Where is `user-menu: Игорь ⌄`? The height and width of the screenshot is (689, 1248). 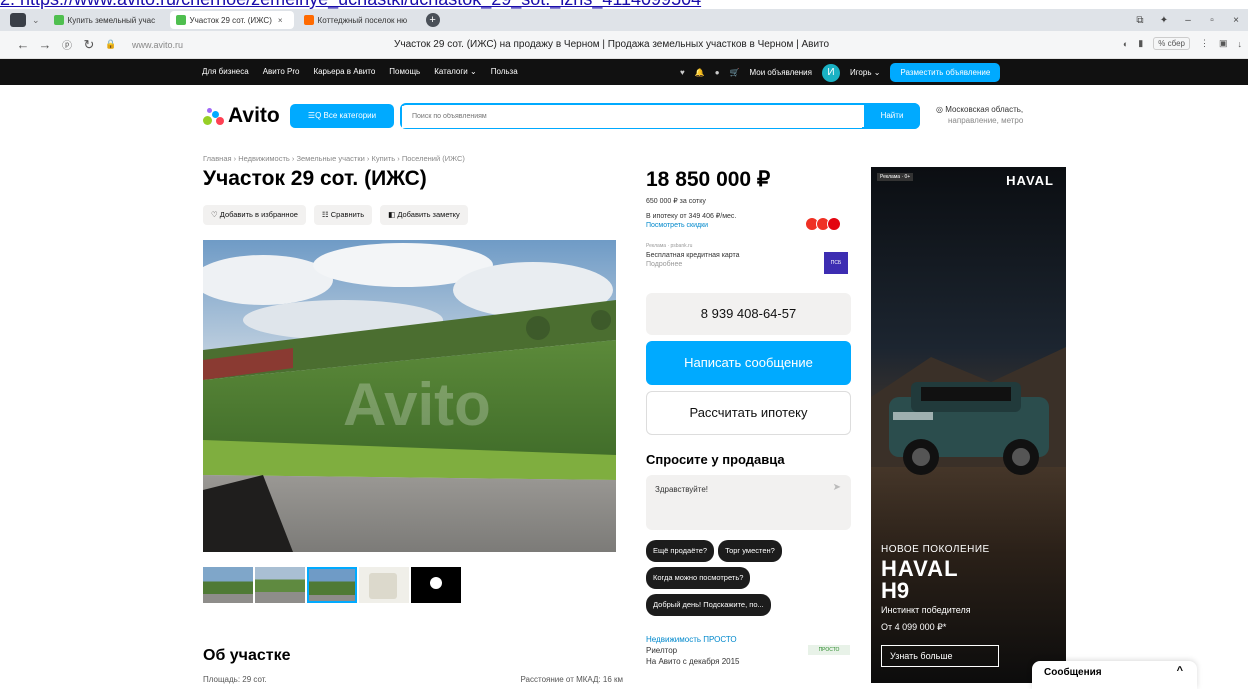
user-menu: Игорь ⌄ is located at coordinates (865, 72).